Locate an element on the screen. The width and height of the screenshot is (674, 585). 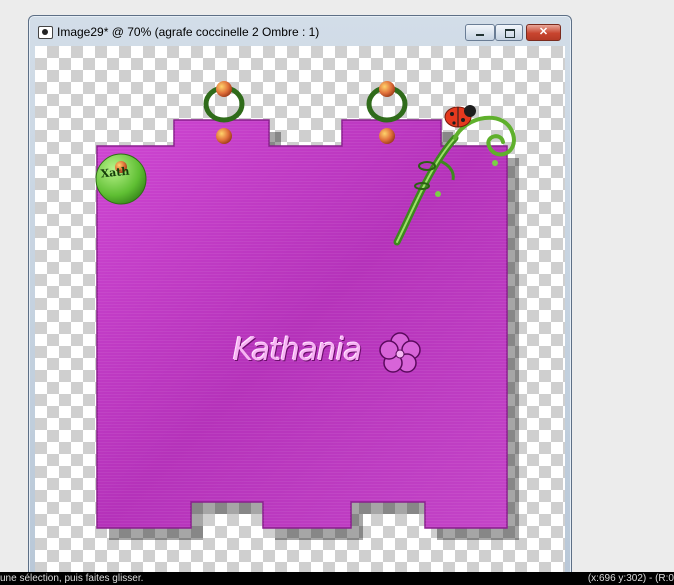
image-document-icon is located at coordinates (45, 32).